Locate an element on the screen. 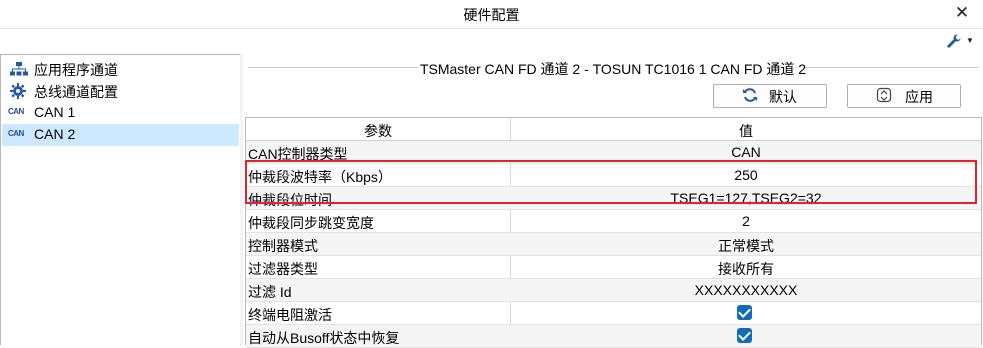 This screenshot has width=983, height=348. default-button: 默认 is located at coordinates (770, 96).